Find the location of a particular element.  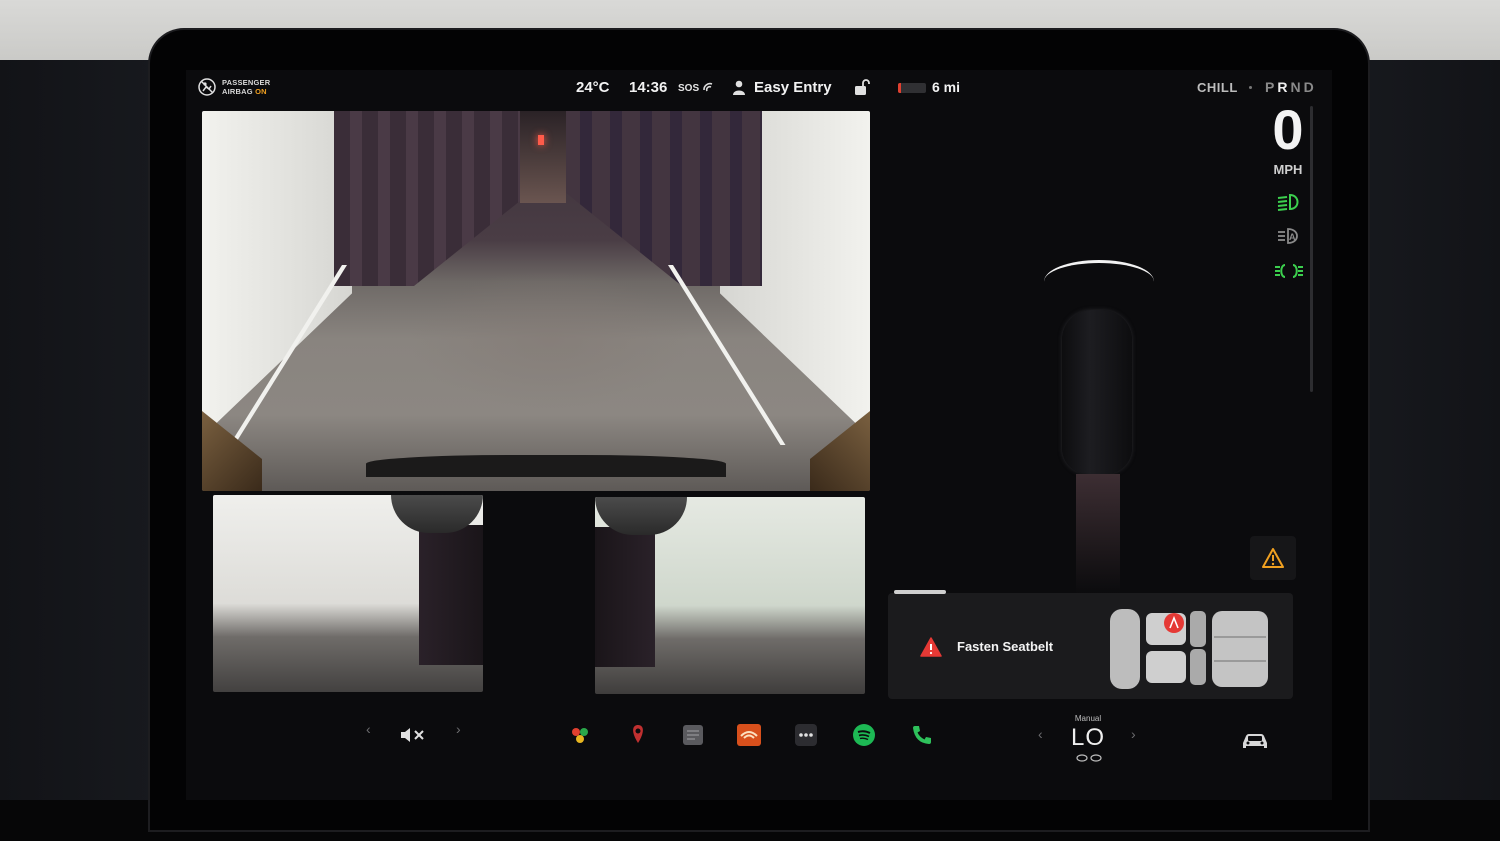

climate-temperature: LO is located at coordinates (1088, 738).